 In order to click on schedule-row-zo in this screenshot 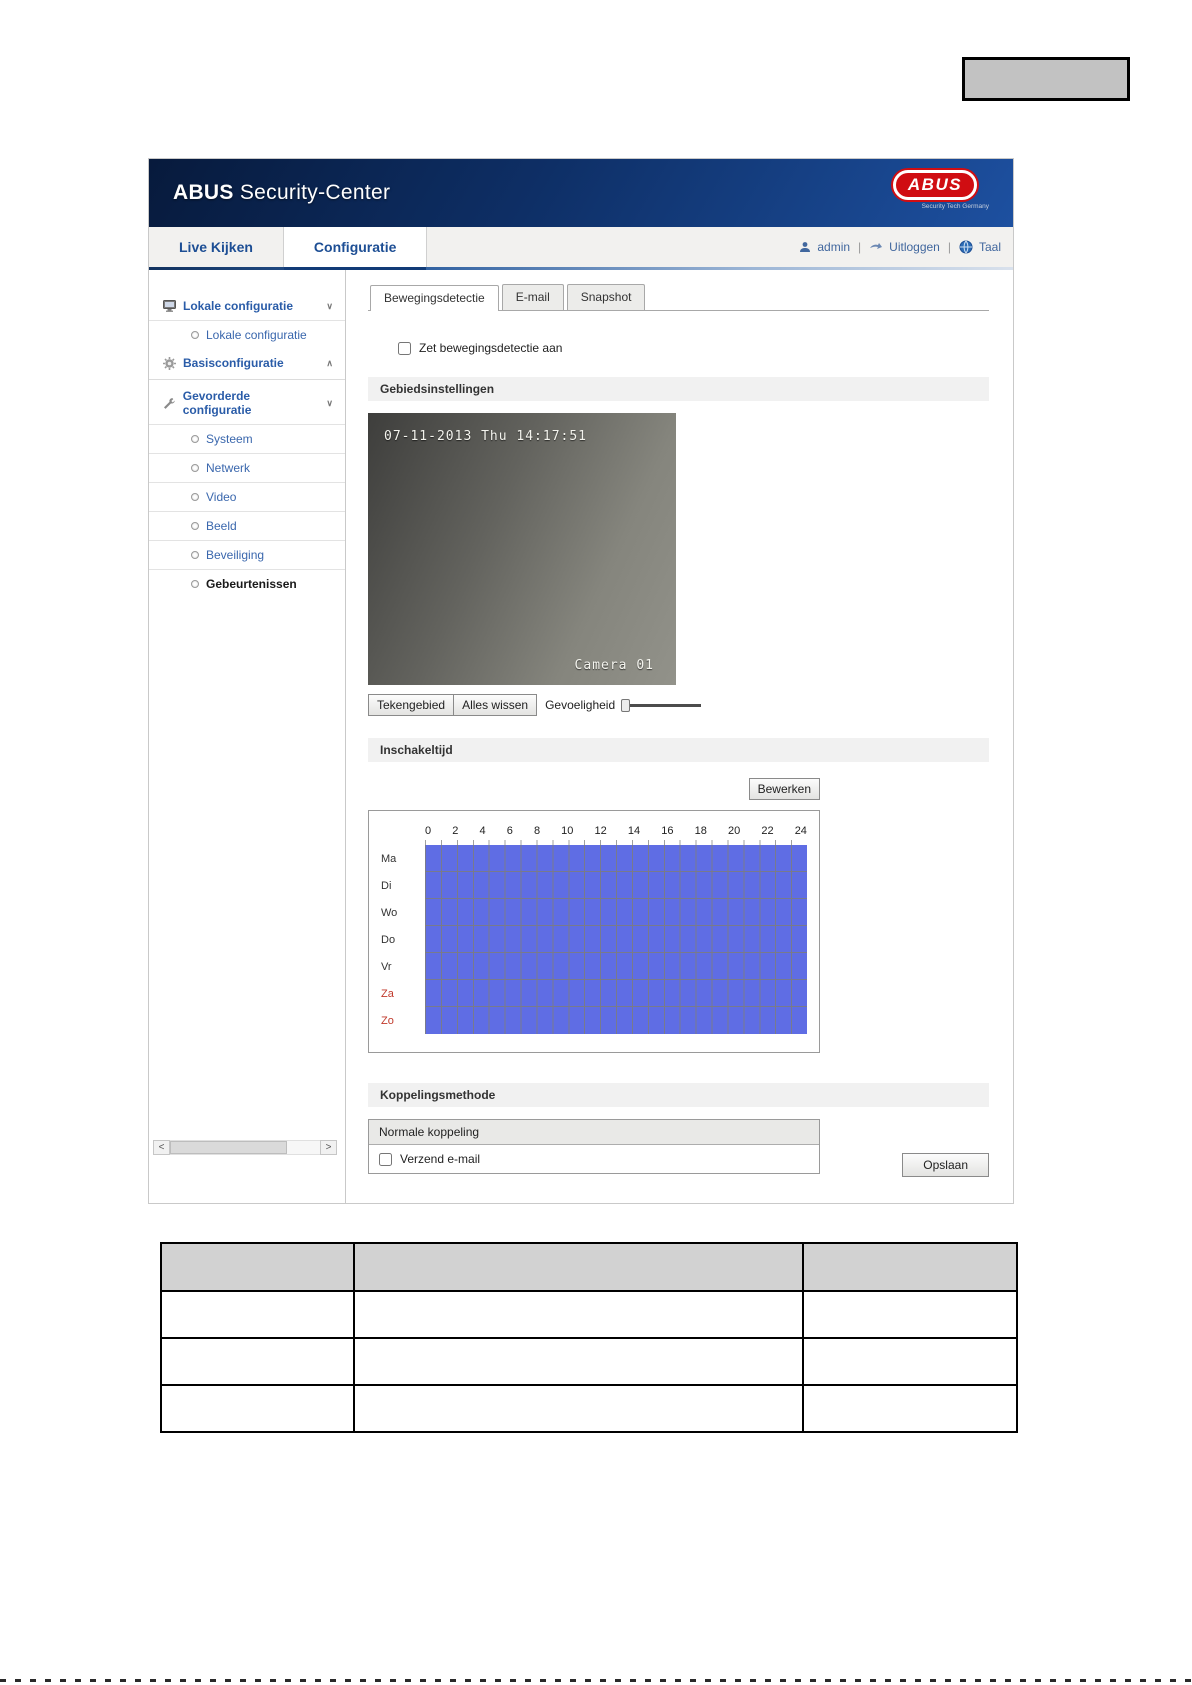, I will do `click(616, 1020)`.